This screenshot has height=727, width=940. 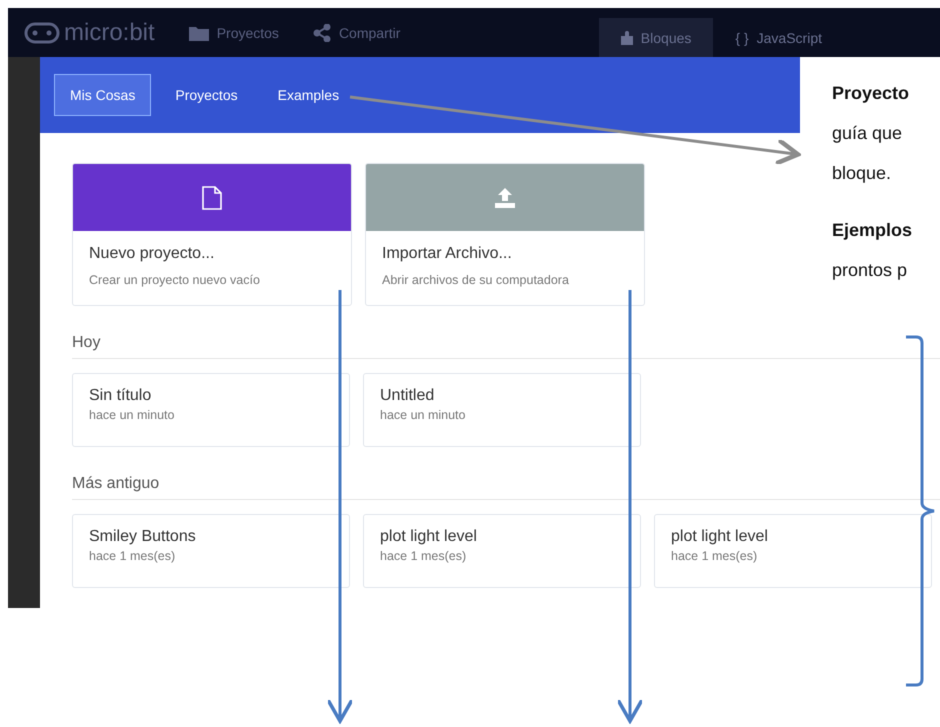 What do you see at coordinates (212, 198) in the screenshot?
I see `file-icon` at bounding box center [212, 198].